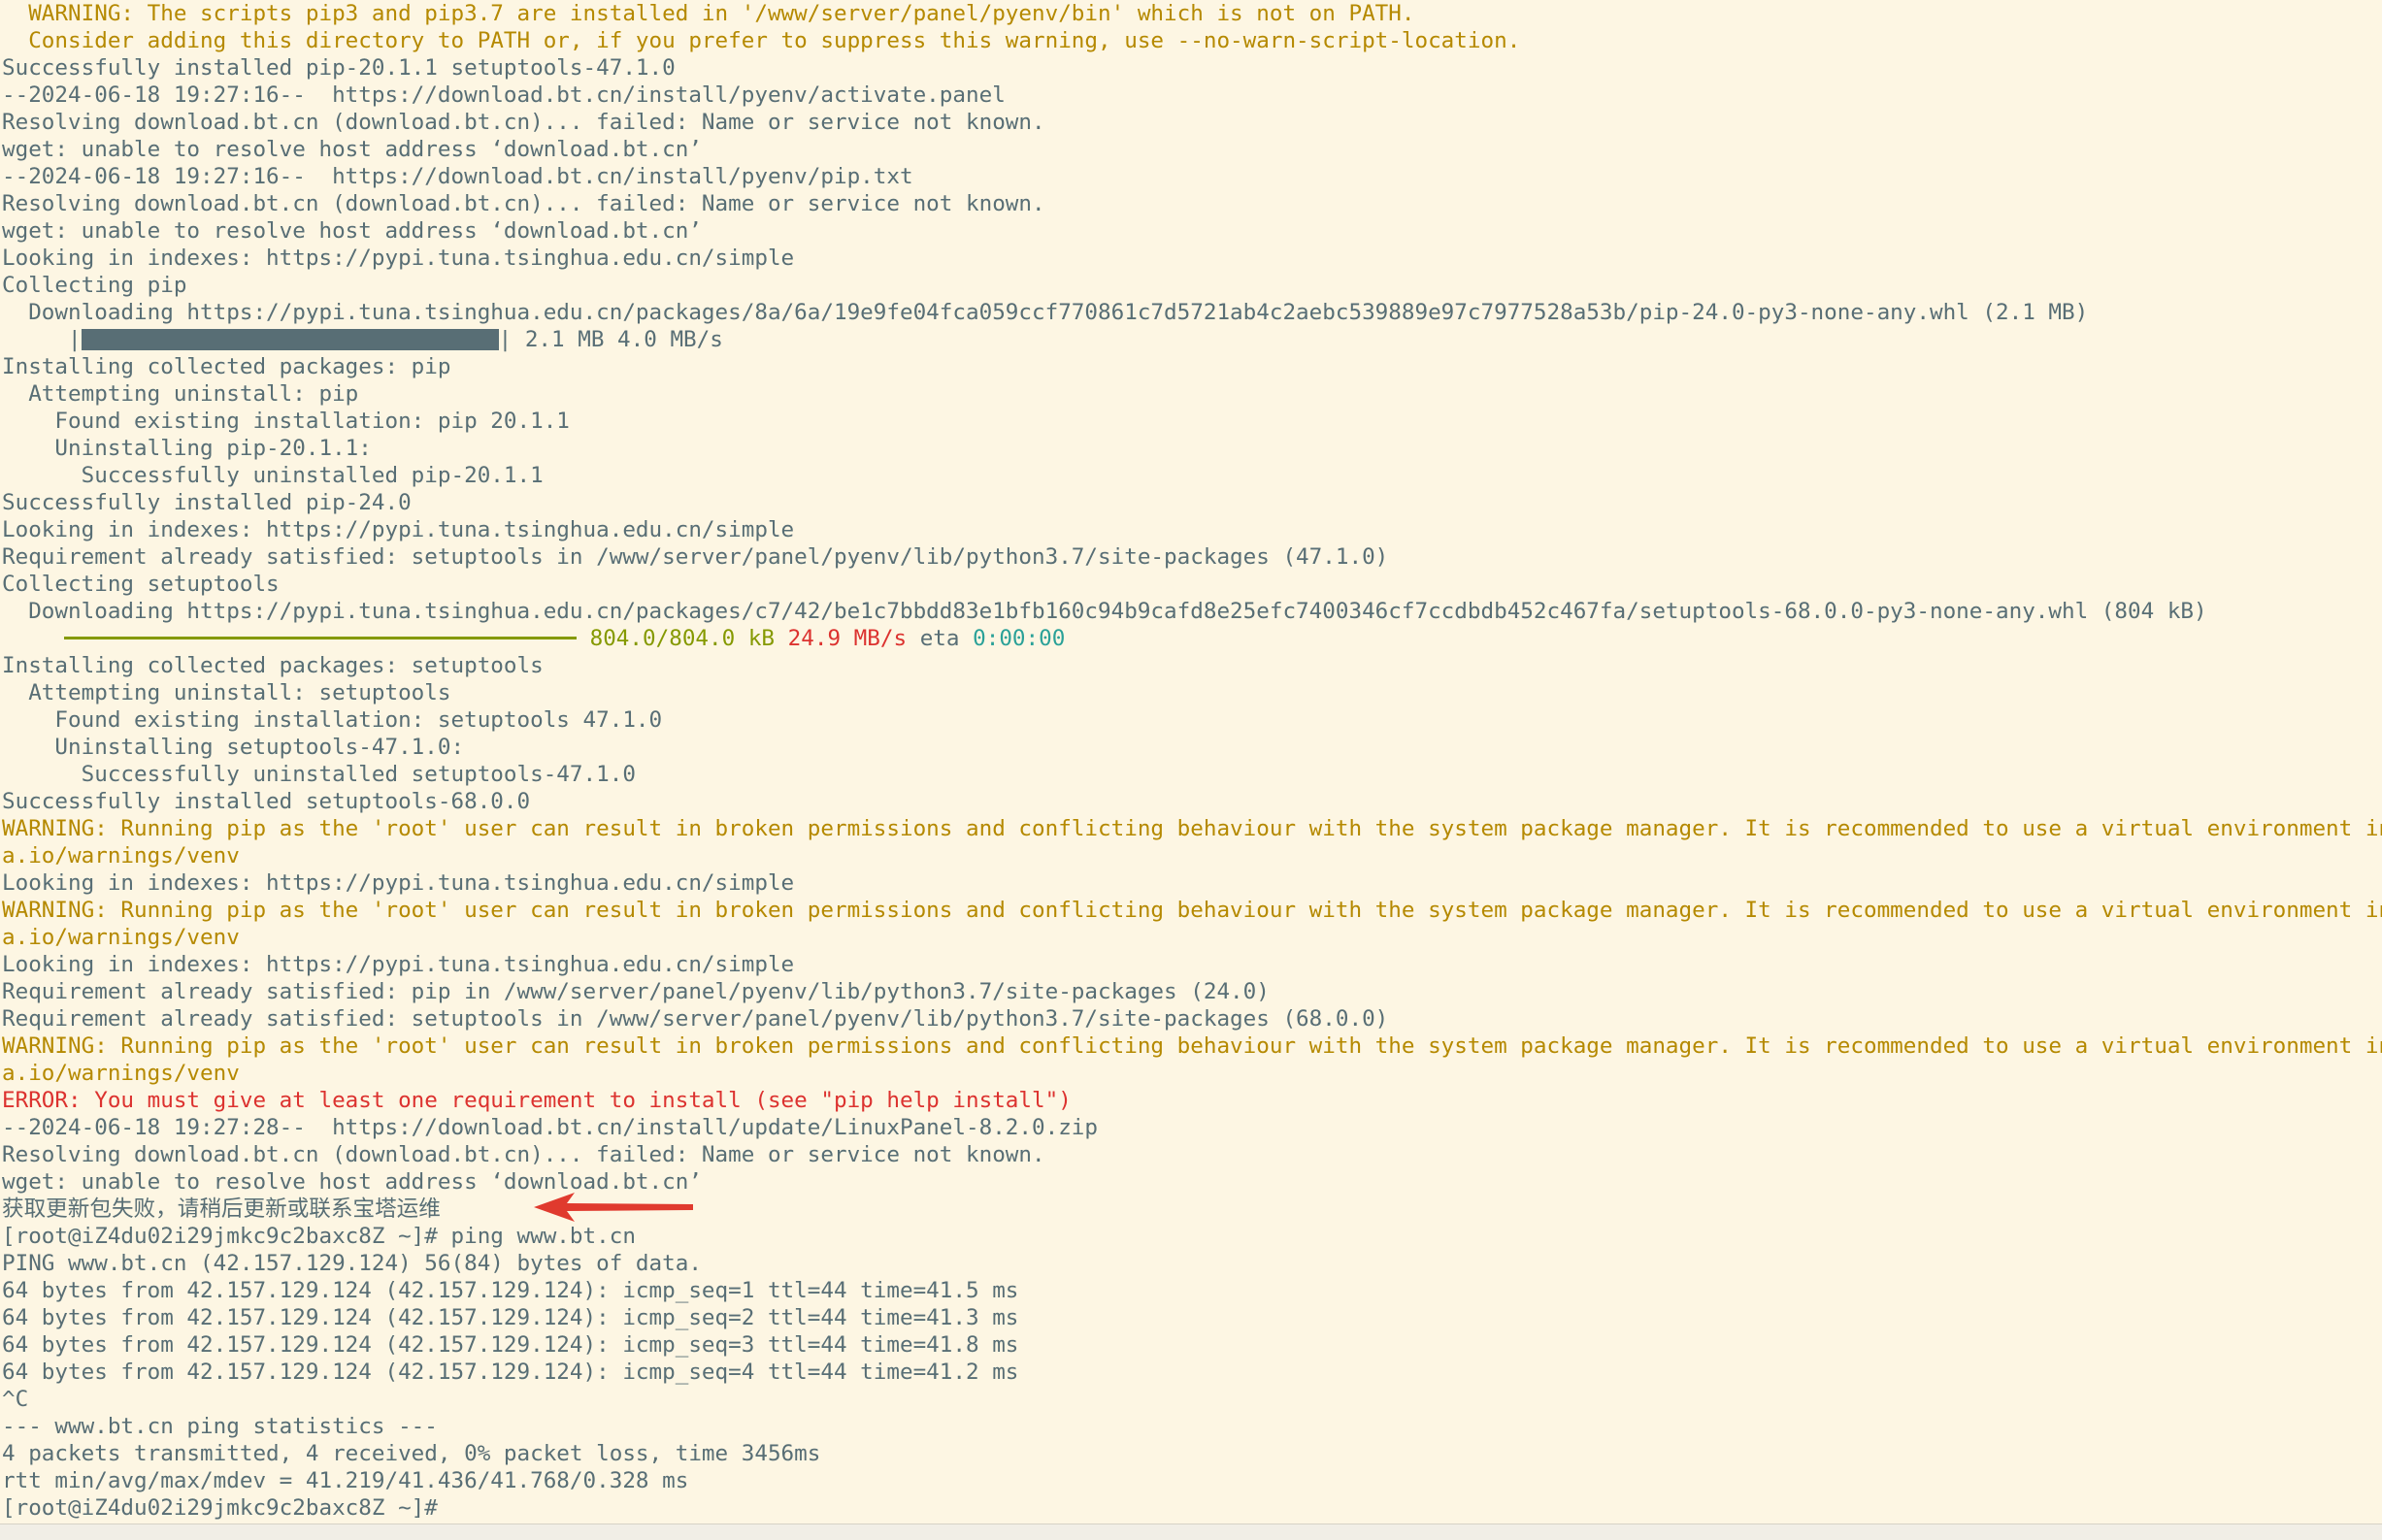 This screenshot has height=1540, width=2382. I want to click on terminal-line: Successfully installed setuptools-68.0.0, so click(266, 801).